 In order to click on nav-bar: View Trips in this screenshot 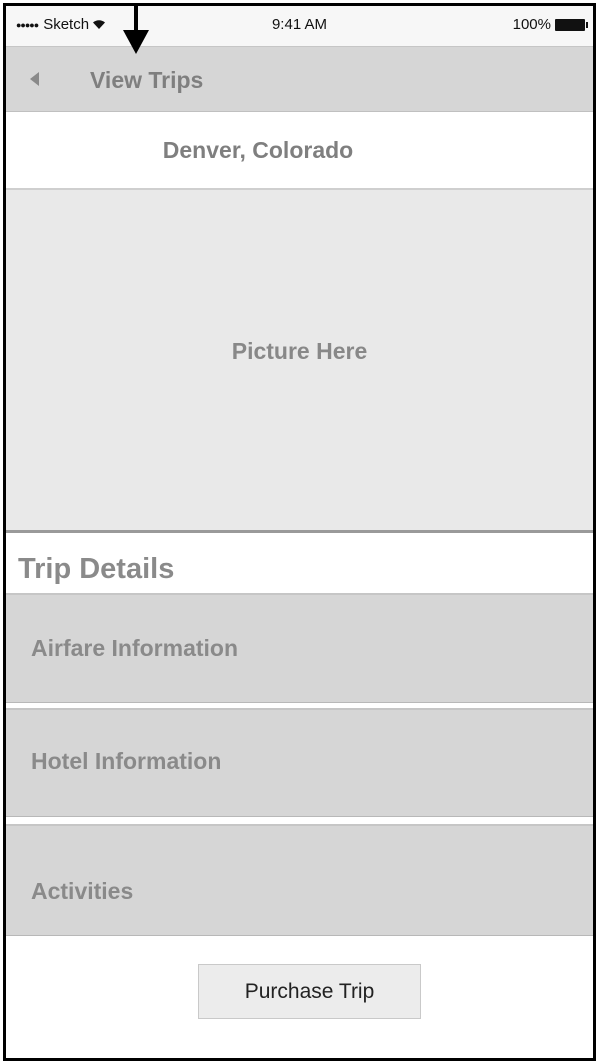, I will do `click(299, 79)`.